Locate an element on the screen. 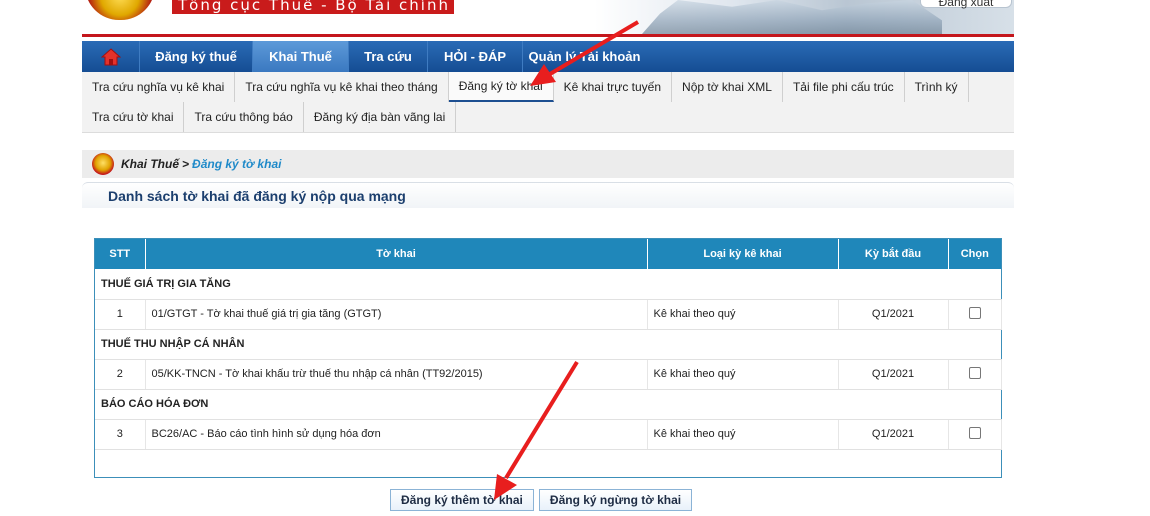  banner-city-image is located at coordinates (792, 17).